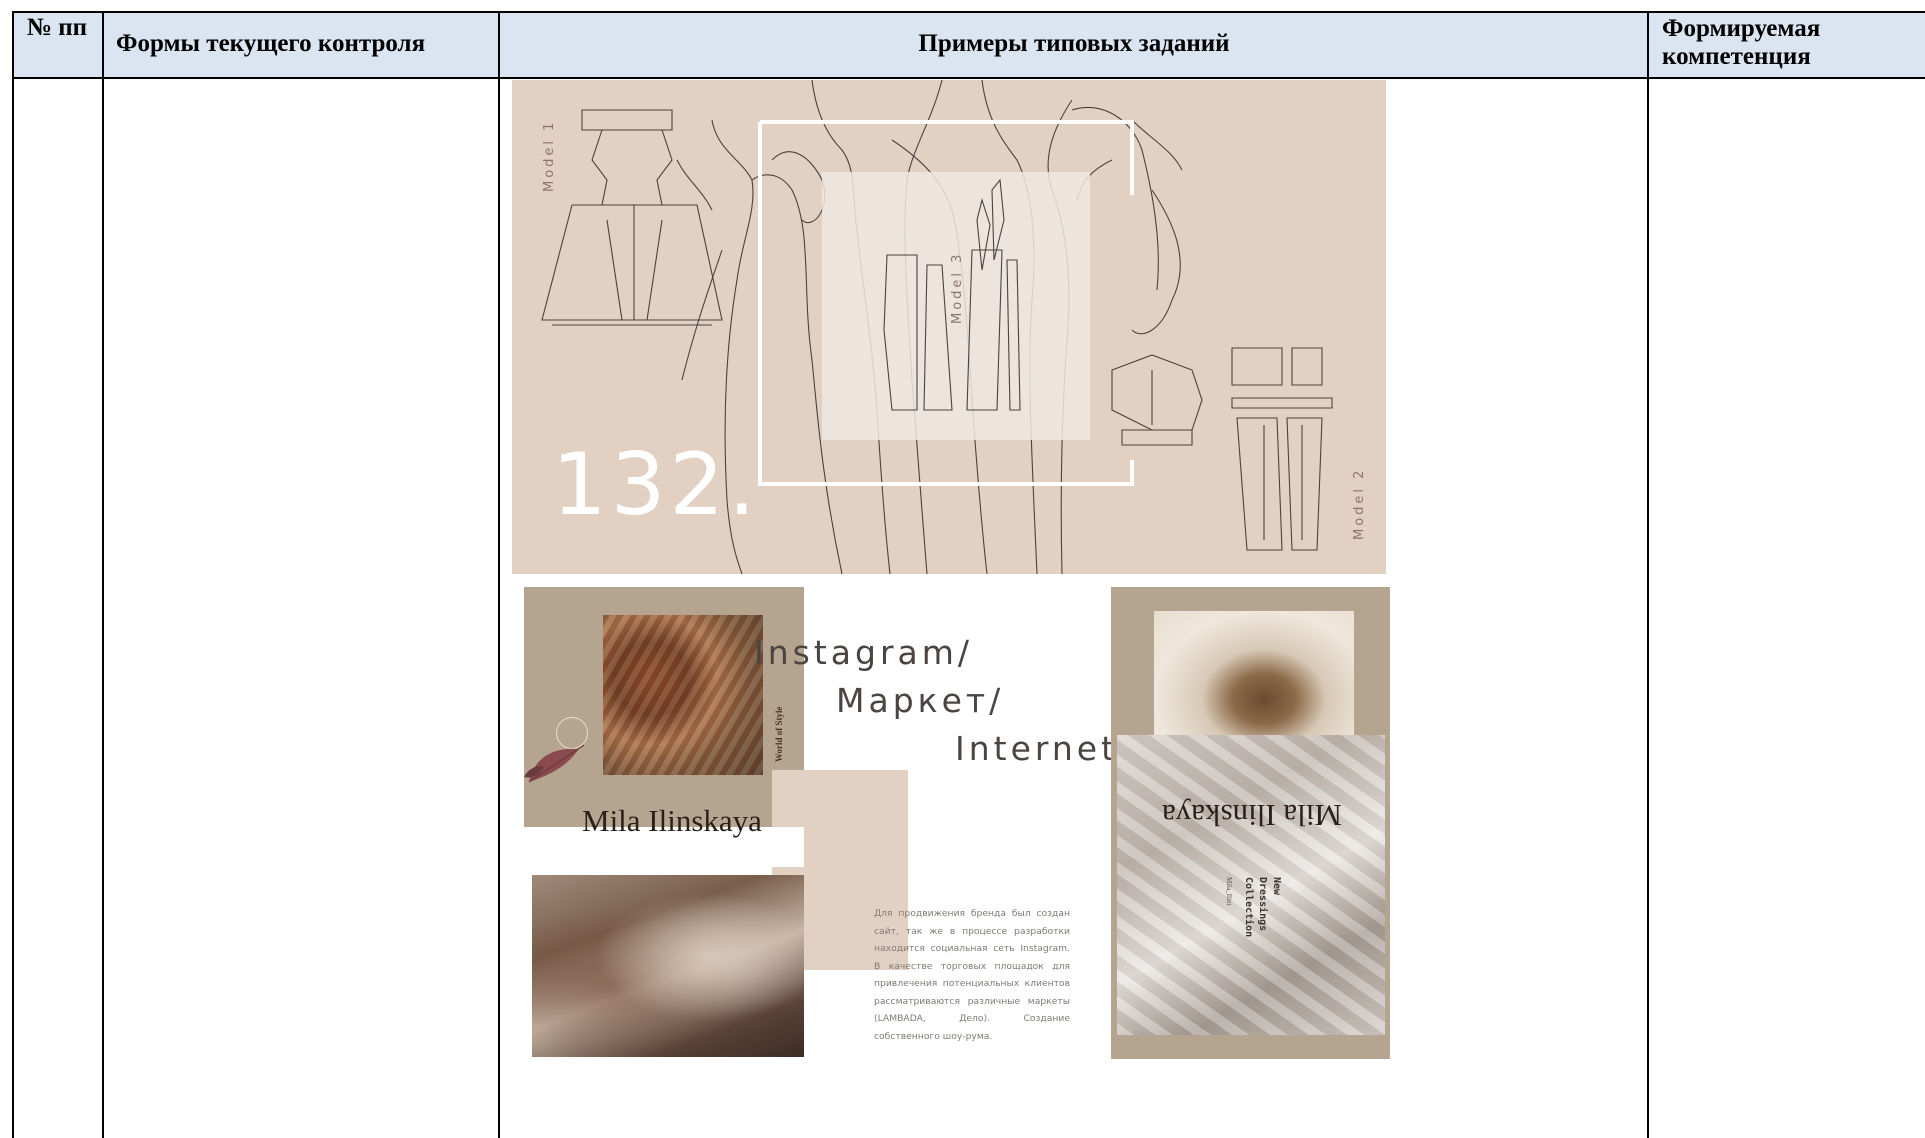  Describe the element at coordinates (1262, 907) in the screenshot. I see `collection-title: New Dressings Collection` at that location.